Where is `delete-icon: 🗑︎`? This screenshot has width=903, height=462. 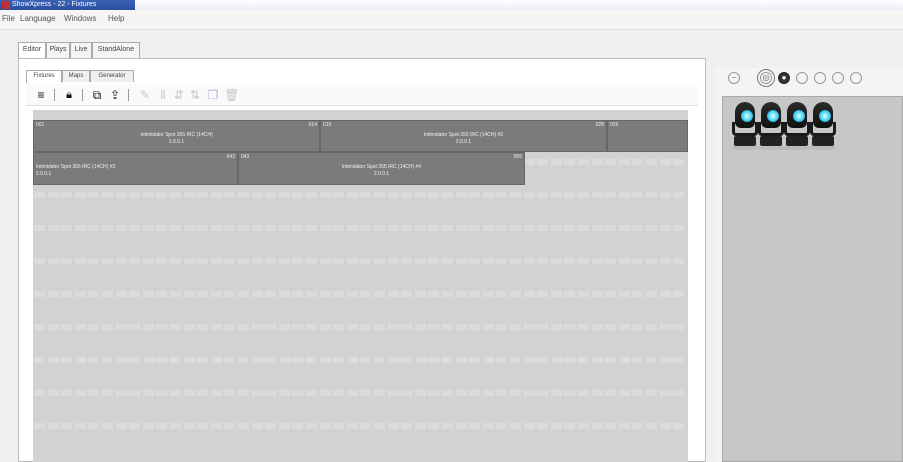
delete-icon: 🗑︎ is located at coordinates (231, 95).